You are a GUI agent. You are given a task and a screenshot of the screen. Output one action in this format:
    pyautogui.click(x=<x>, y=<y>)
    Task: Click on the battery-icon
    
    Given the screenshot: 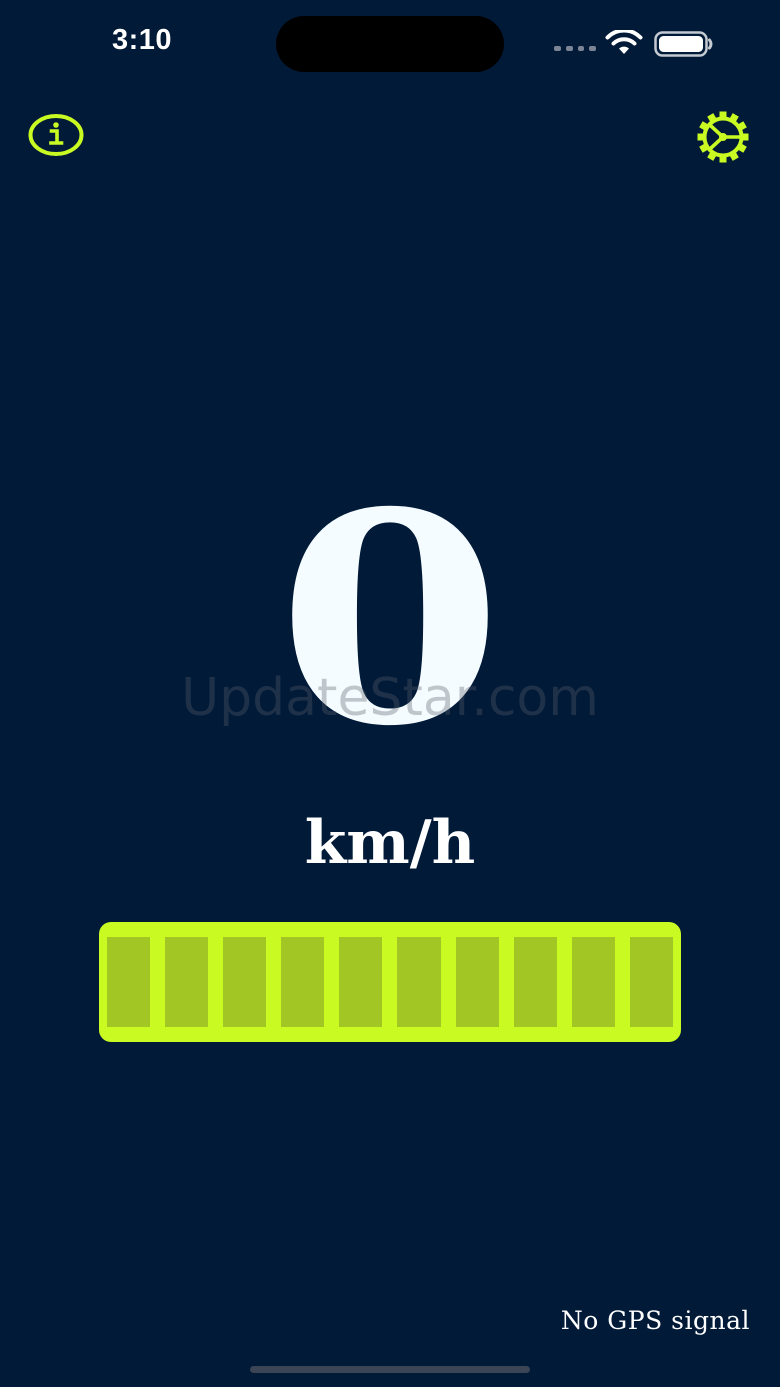 What is the action you would take?
    pyautogui.click(x=683, y=44)
    